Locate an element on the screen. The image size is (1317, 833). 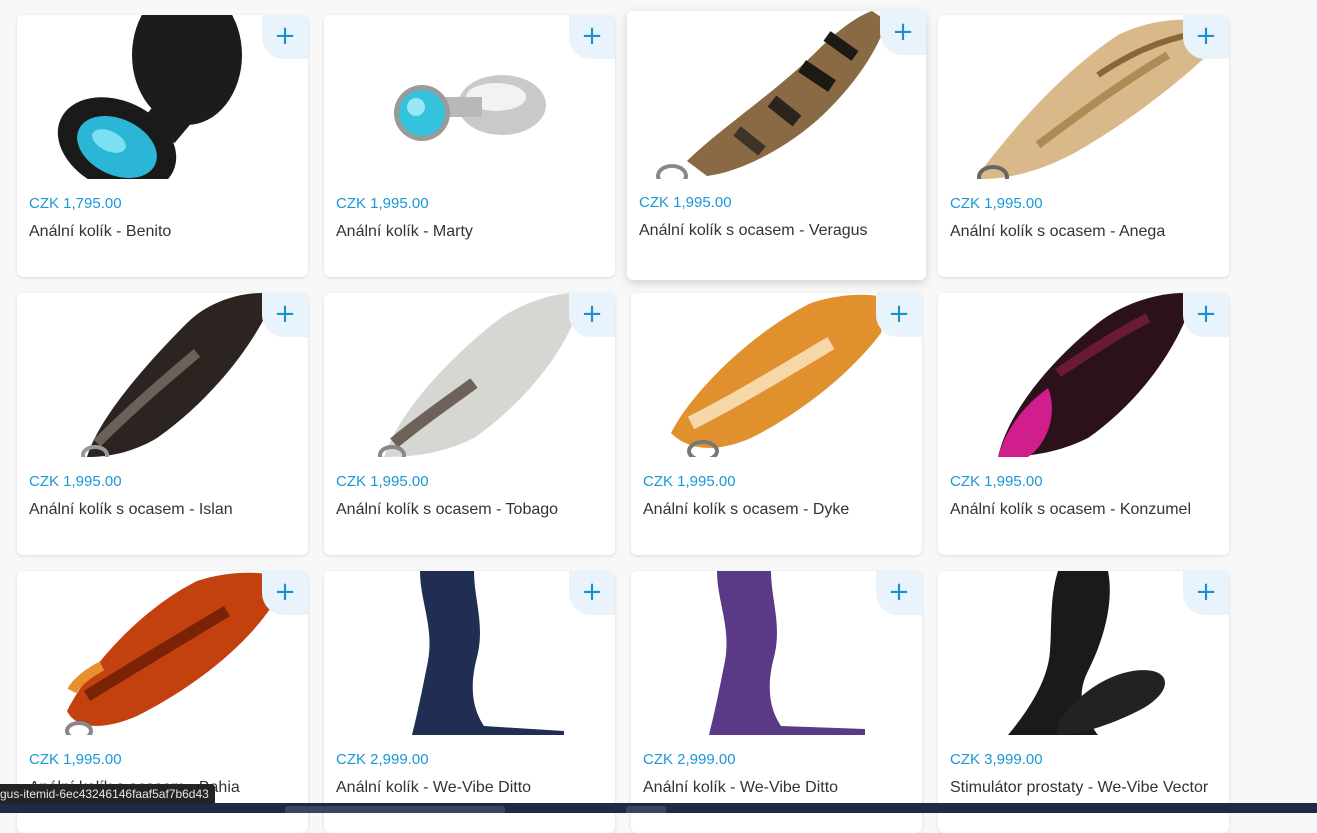
product-name: Anální kolík s ocasem - Anega is located at coordinates (1085, 231).